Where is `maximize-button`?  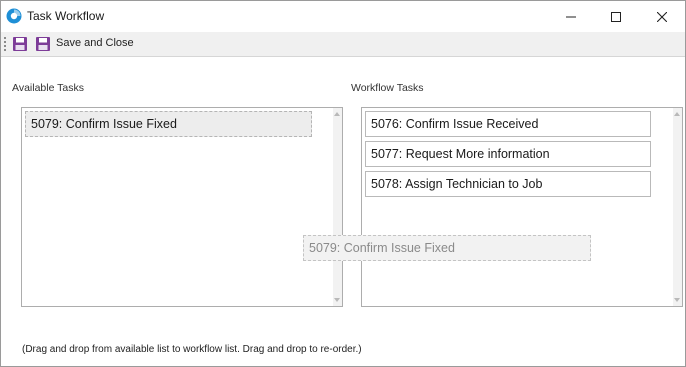
maximize-button is located at coordinates (616, 16).